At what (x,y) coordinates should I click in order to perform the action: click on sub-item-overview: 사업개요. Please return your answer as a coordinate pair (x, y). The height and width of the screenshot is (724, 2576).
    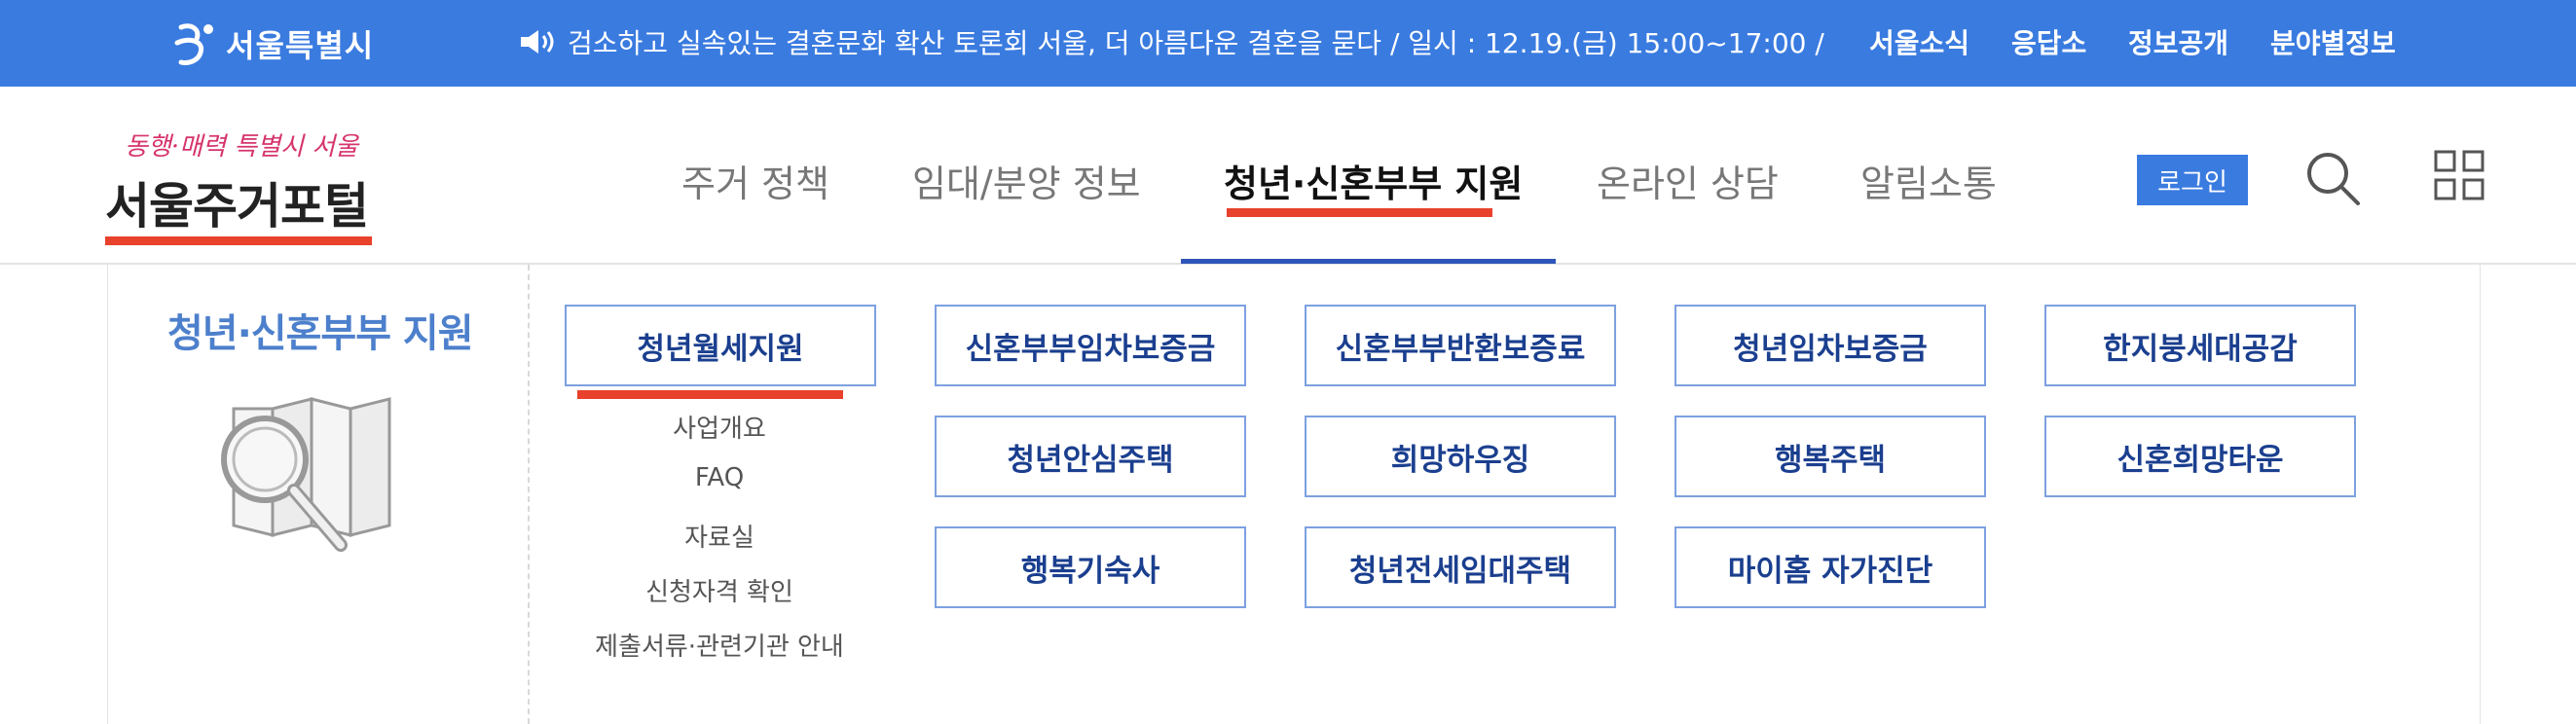
    Looking at the image, I should click on (719, 427).